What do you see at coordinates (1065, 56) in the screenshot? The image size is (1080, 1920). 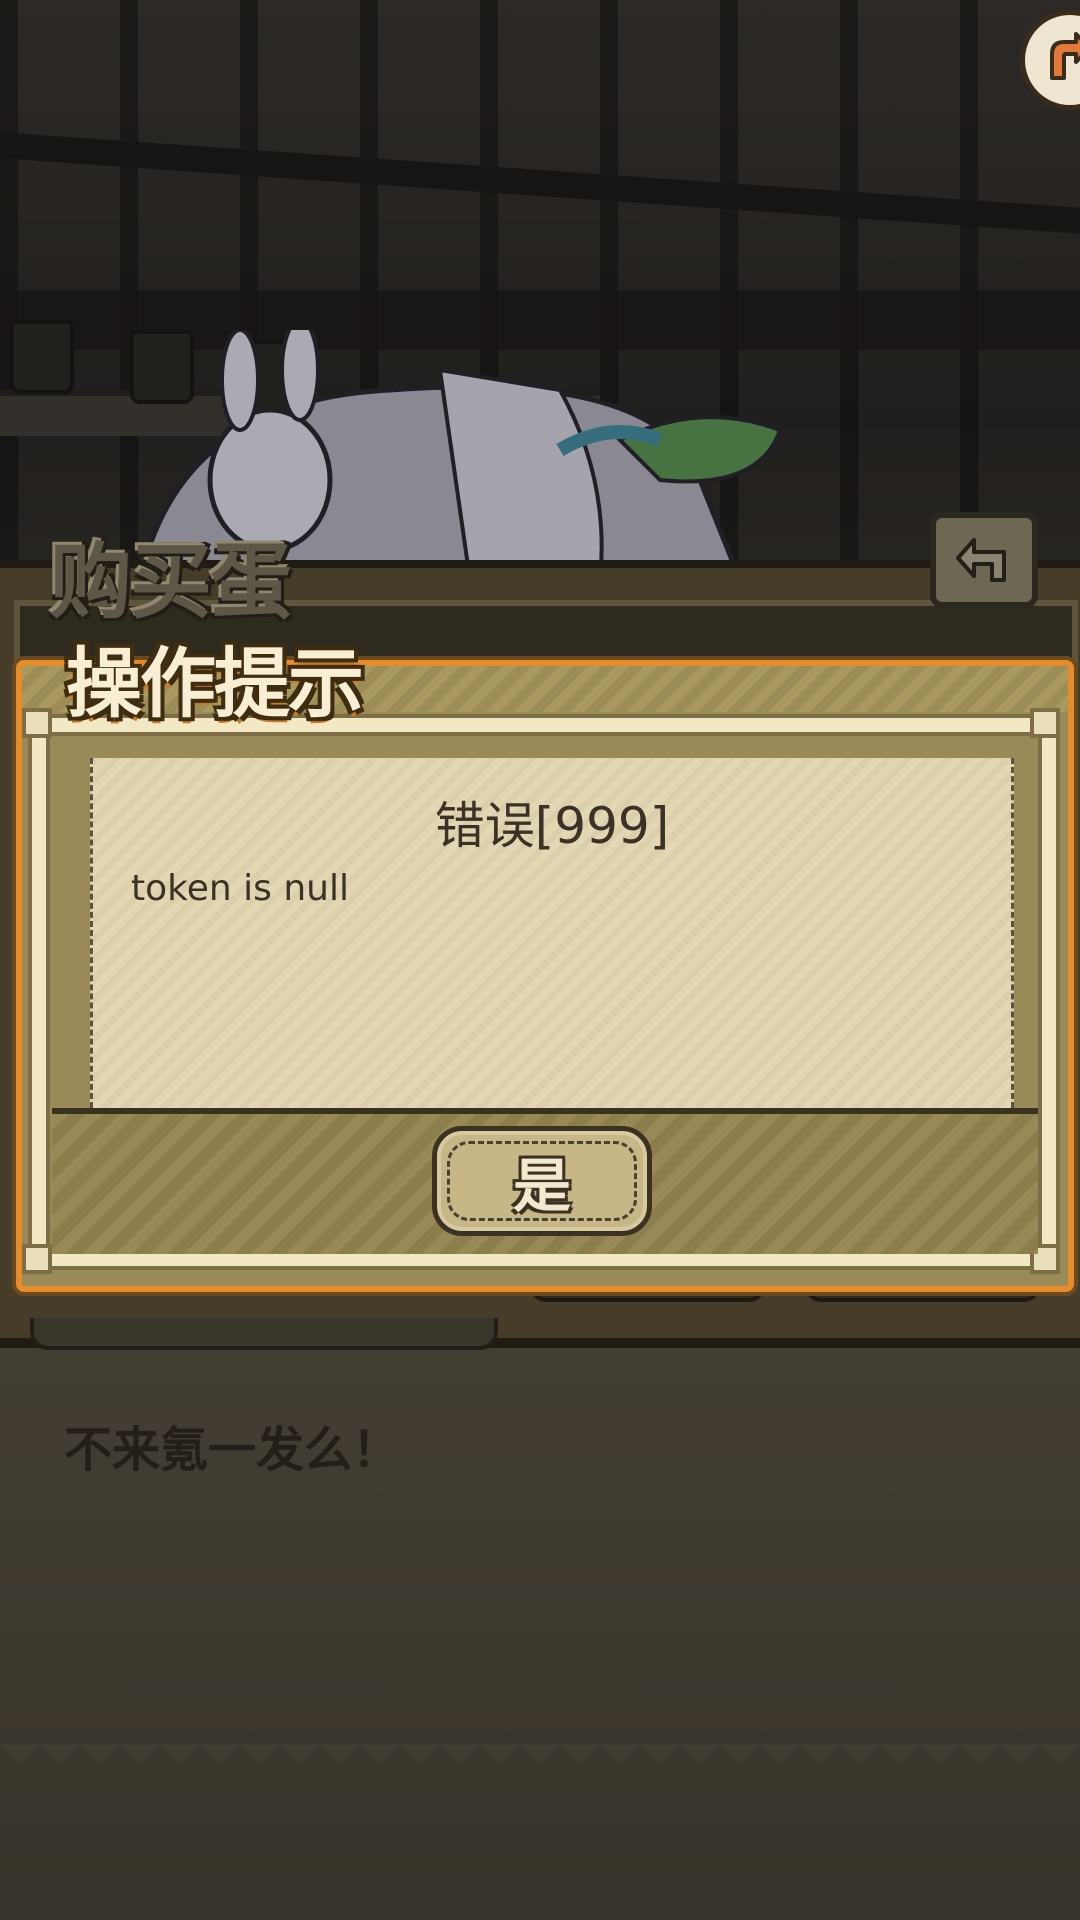 I see `skip-arrow-icon` at bounding box center [1065, 56].